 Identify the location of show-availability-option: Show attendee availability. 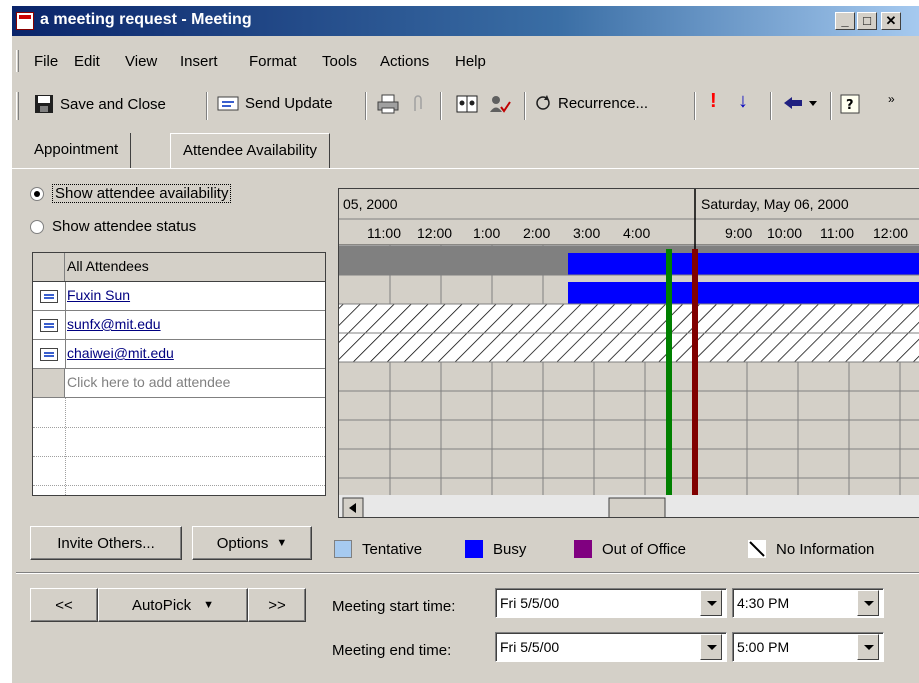
(131, 193).